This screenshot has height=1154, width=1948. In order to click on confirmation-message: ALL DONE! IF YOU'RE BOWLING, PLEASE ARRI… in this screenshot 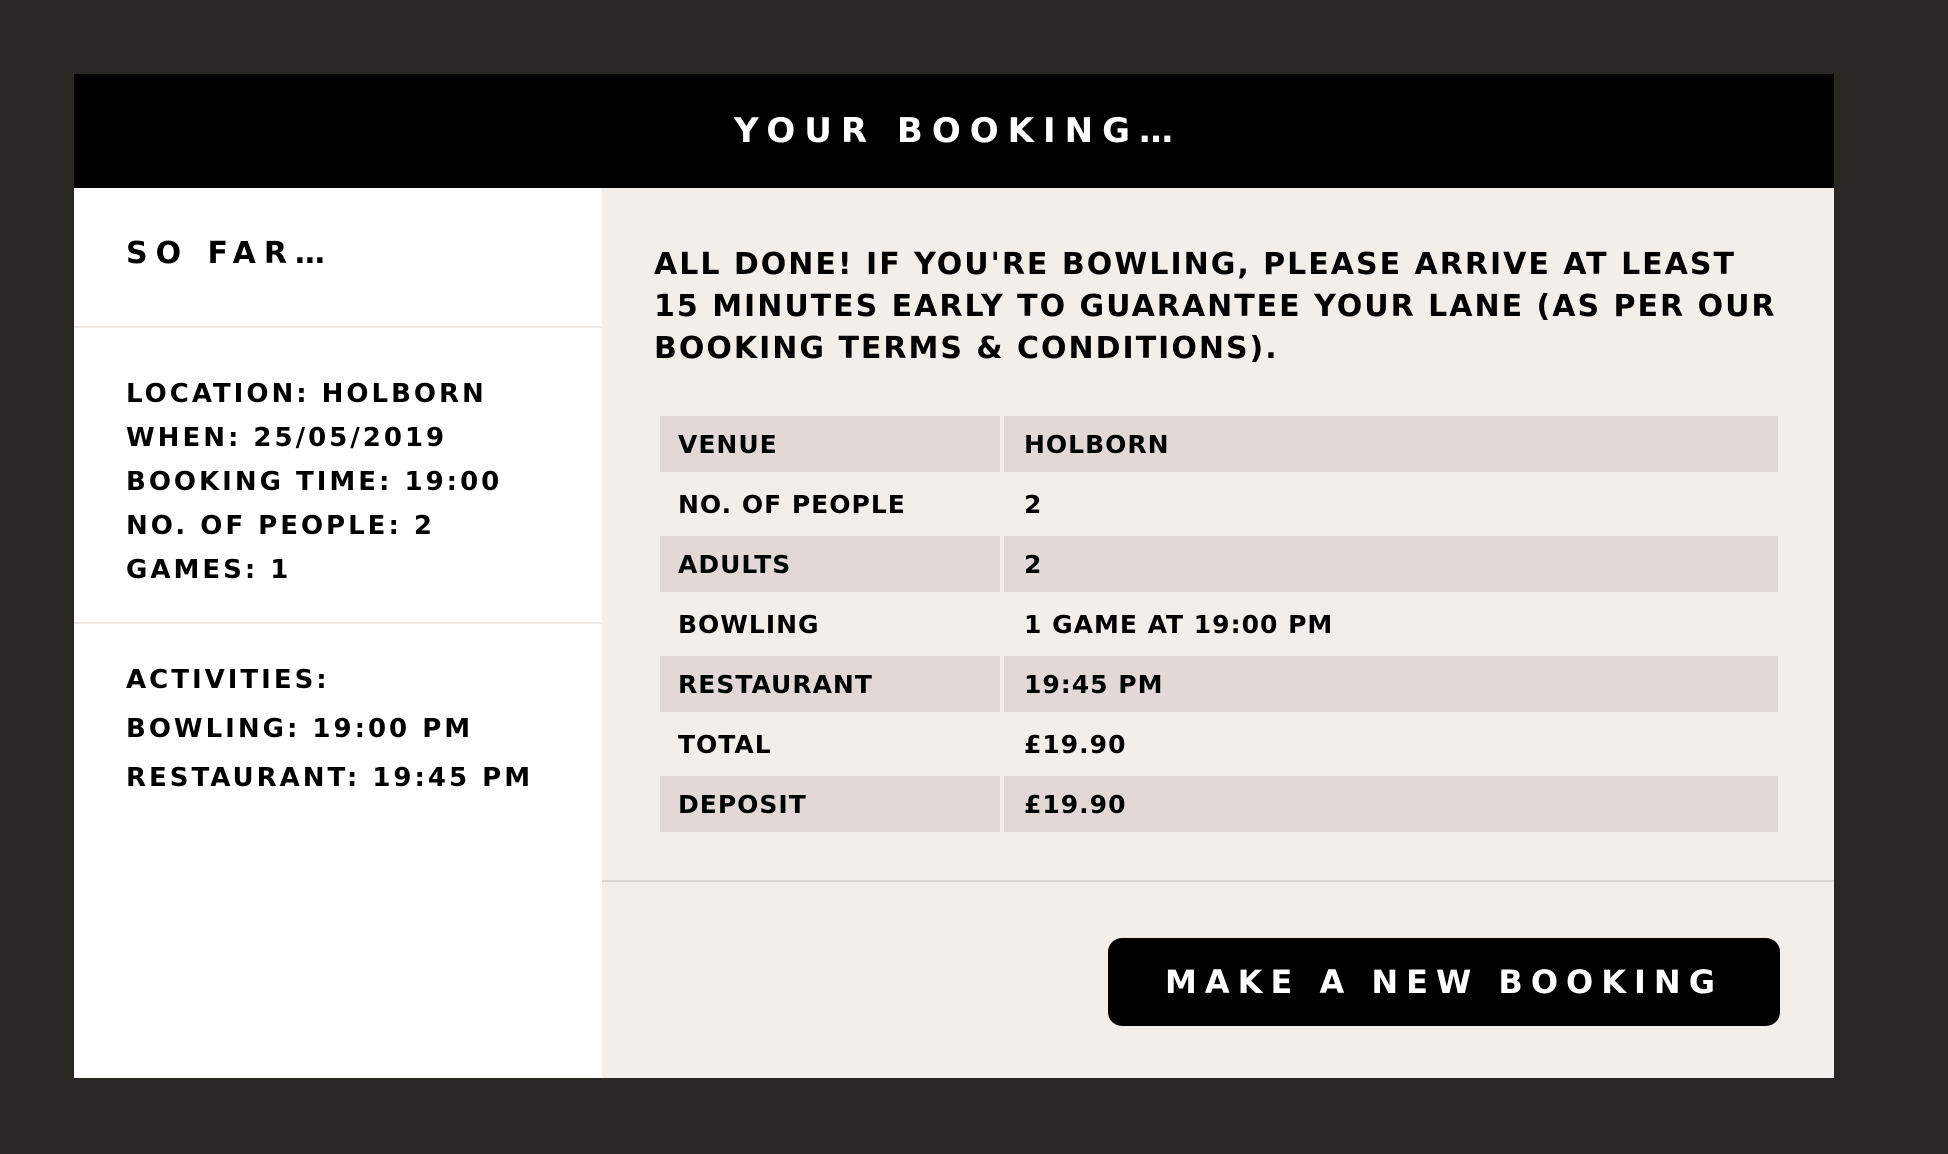, I will do `click(1215, 306)`.